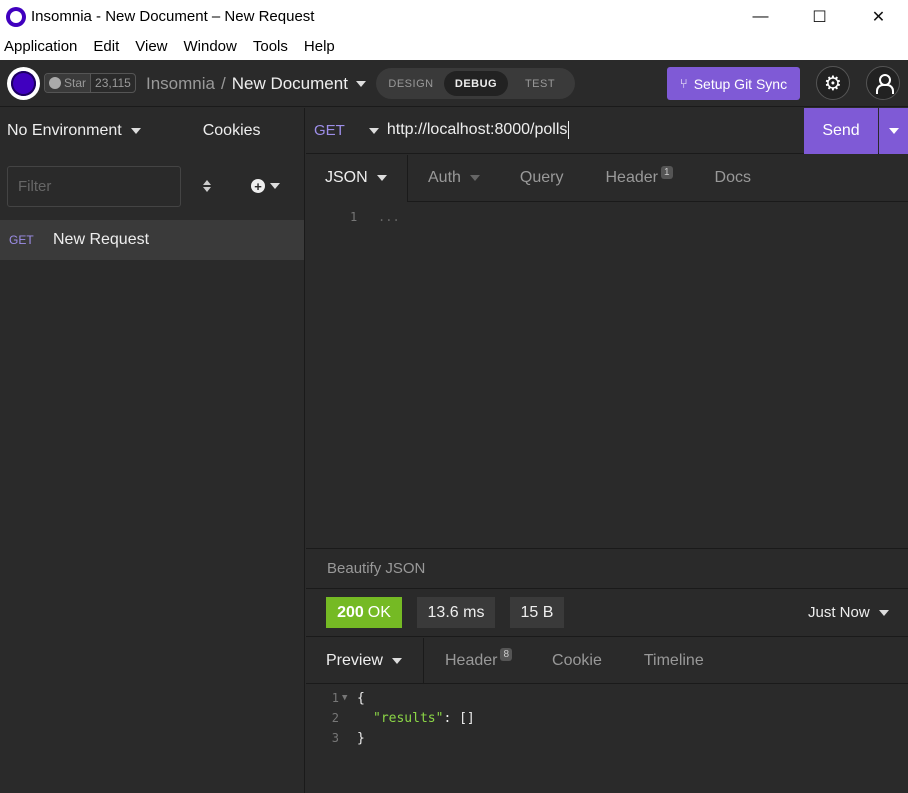 The image size is (908, 793). I want to click on window-controls: — ☐ ✕, so click(819, 16).